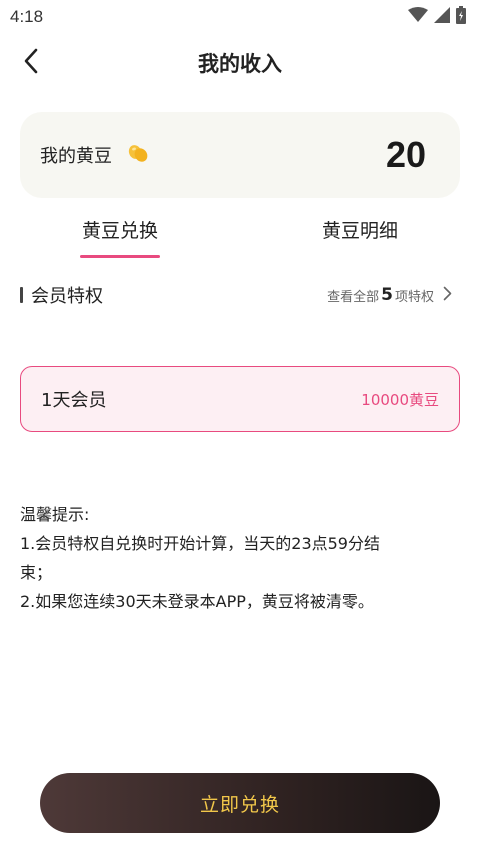 Image resolution: width=480 pixels, height=853 pixels. Describe the element at coordinates (27, 16) in the screenshot. I see `status-time: 4:18` at that location.